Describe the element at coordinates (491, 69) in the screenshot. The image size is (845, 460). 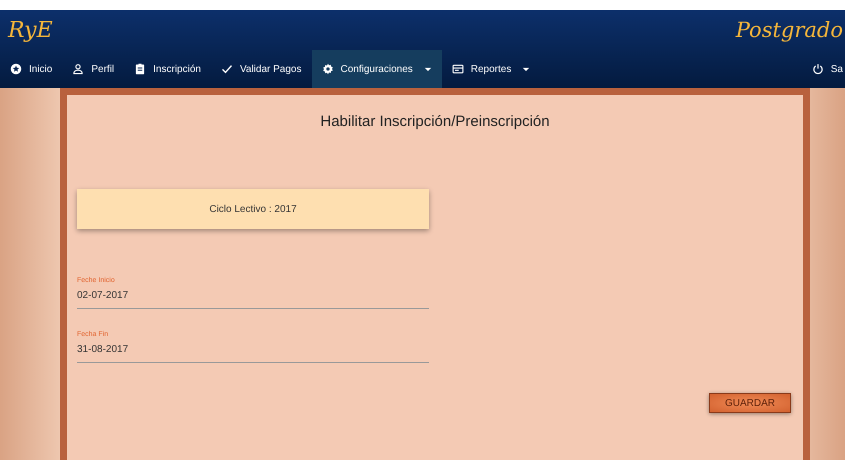
I see `nav-item: Reportes` at that location.